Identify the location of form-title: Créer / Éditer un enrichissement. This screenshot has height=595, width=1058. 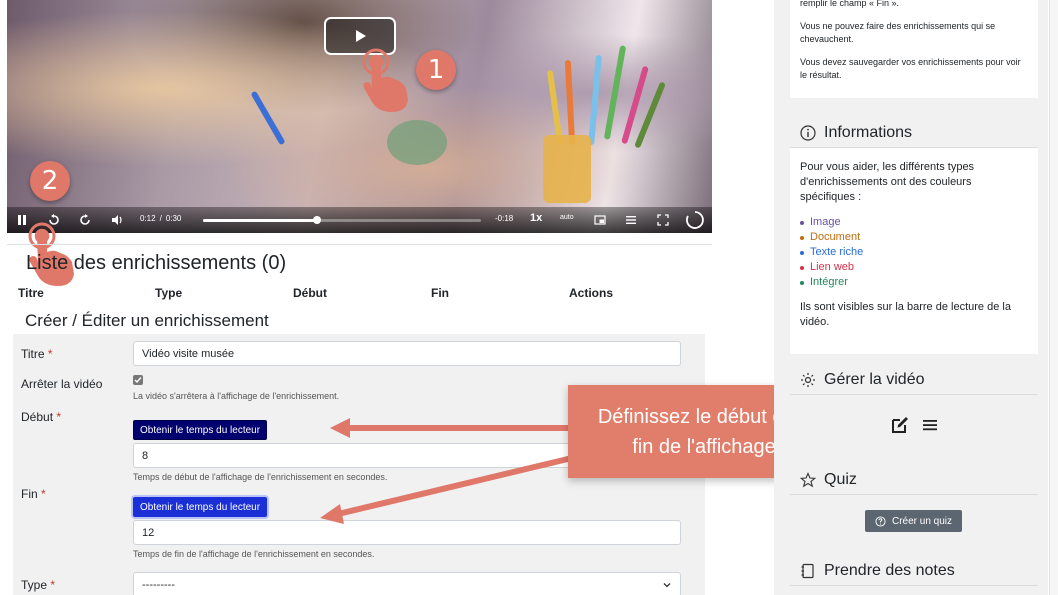
(147, 320).